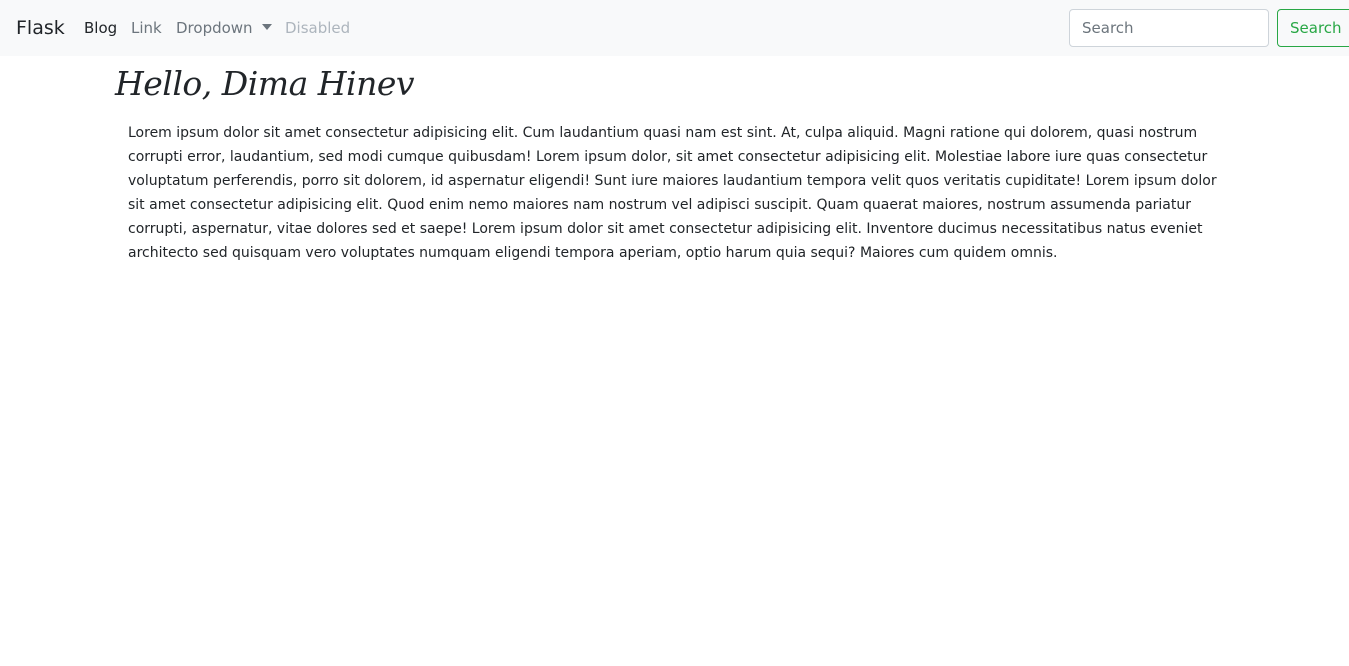  Describe the element at coordinates (146, 28) in the screenshot. I see `nav-link-link: Link` at that location.